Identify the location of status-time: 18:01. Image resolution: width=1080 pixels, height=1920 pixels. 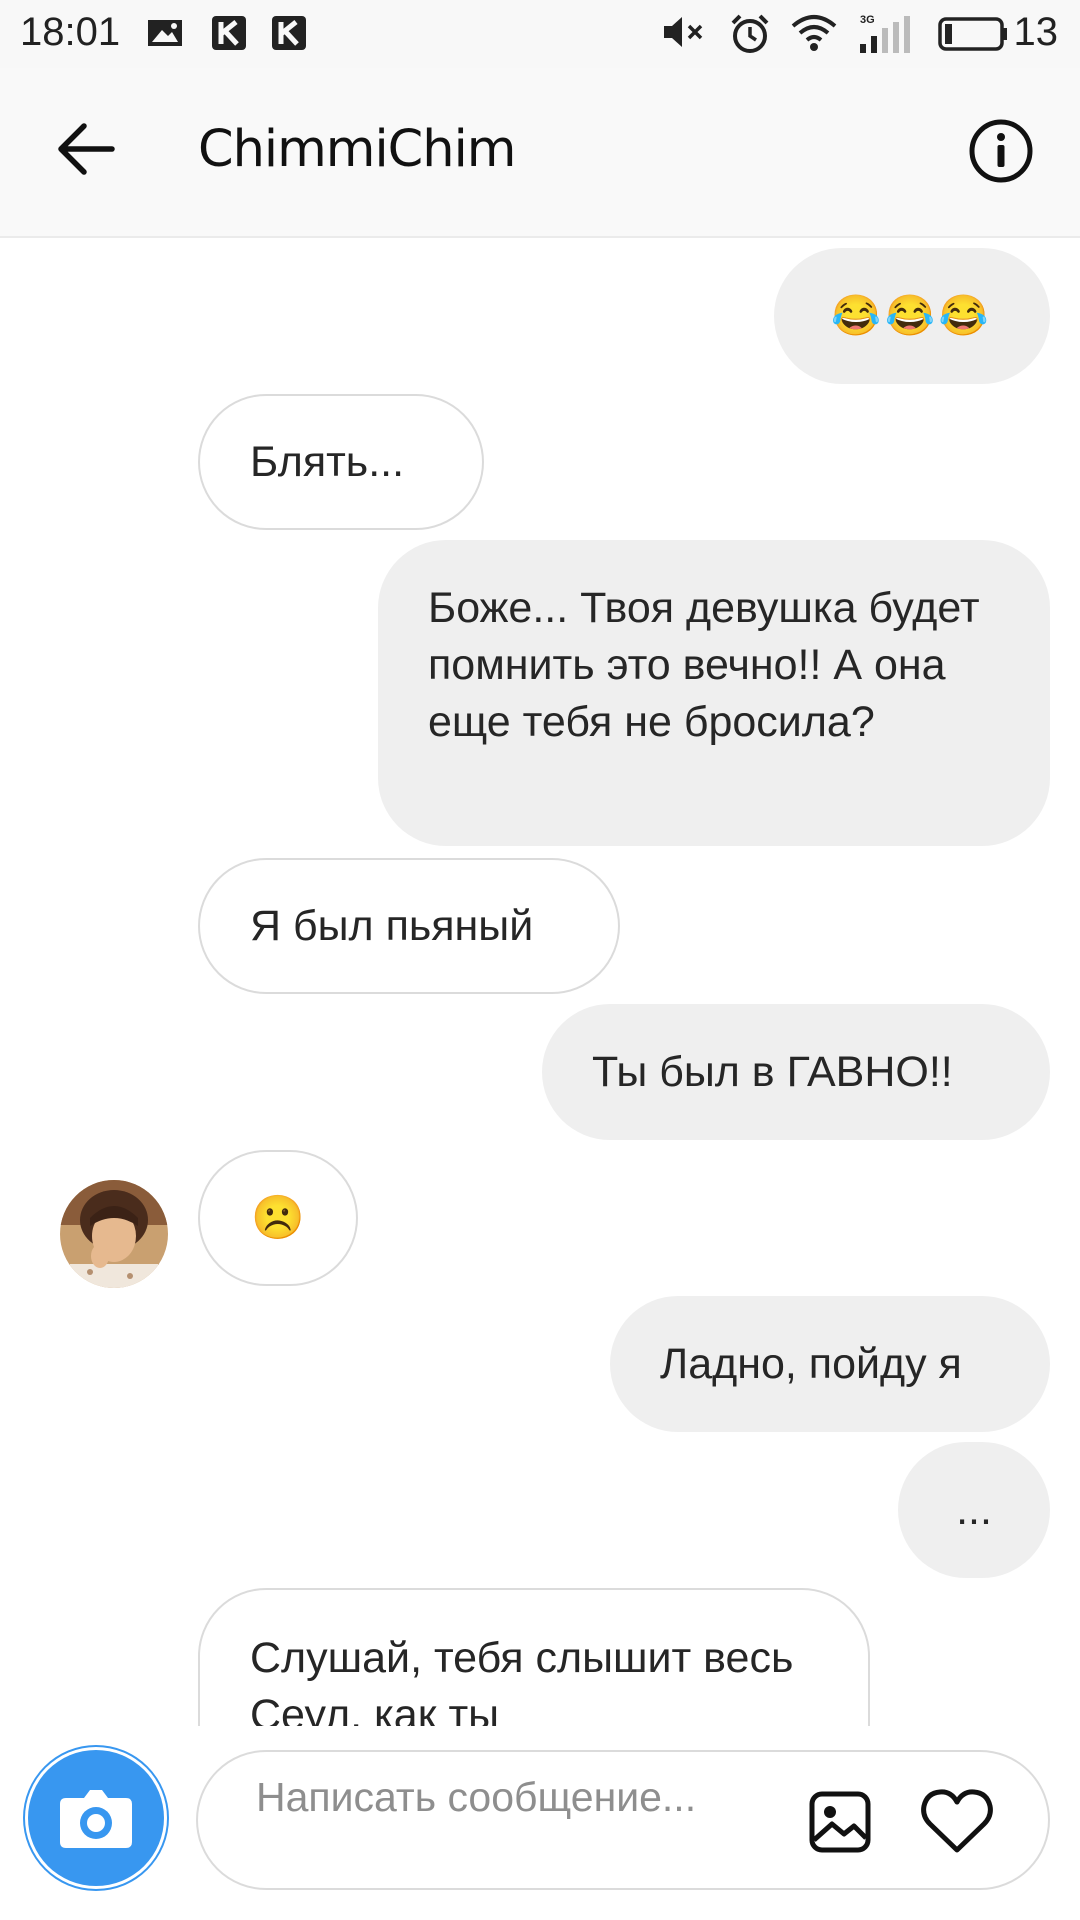
(70, 32).